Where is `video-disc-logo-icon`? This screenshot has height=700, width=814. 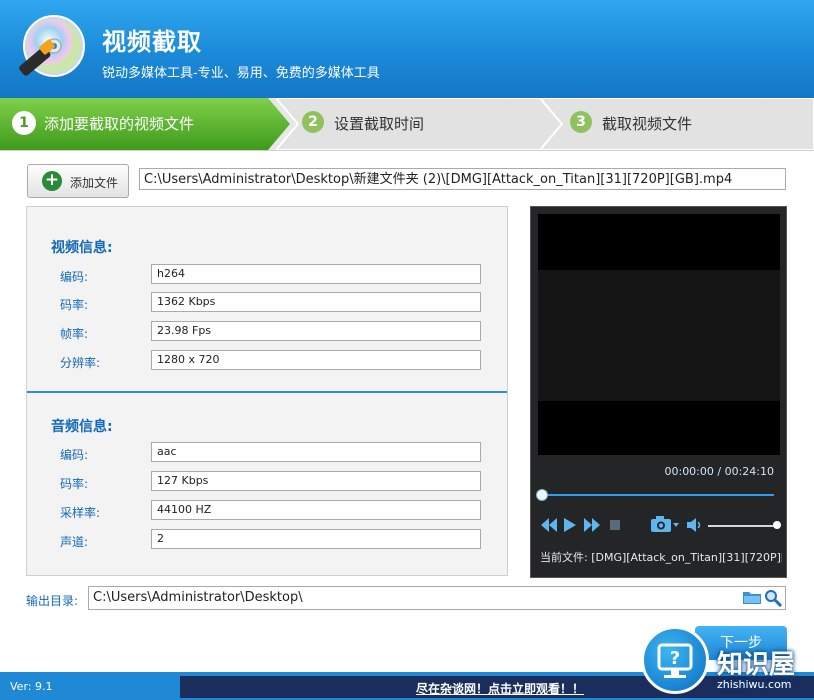
video-disc-logo-icon is located at coordinates (52, 46).